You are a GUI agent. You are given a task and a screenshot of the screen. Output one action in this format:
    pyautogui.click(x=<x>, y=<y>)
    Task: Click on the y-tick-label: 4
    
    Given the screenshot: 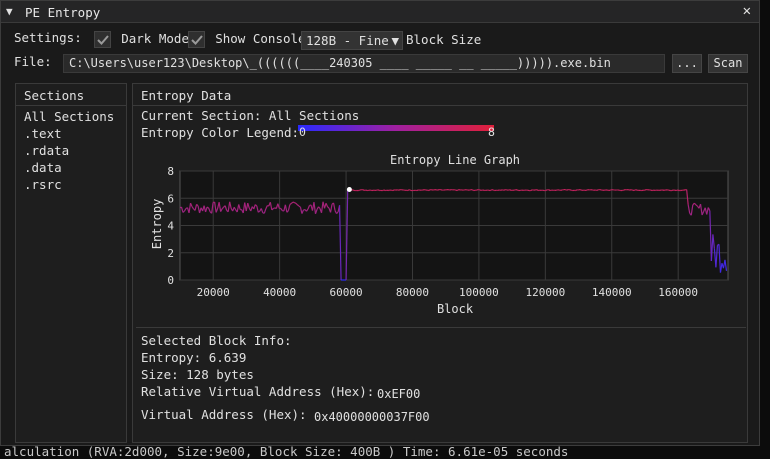 What is the action you would take?
    pyautogui.click(x=170, y=226)
    